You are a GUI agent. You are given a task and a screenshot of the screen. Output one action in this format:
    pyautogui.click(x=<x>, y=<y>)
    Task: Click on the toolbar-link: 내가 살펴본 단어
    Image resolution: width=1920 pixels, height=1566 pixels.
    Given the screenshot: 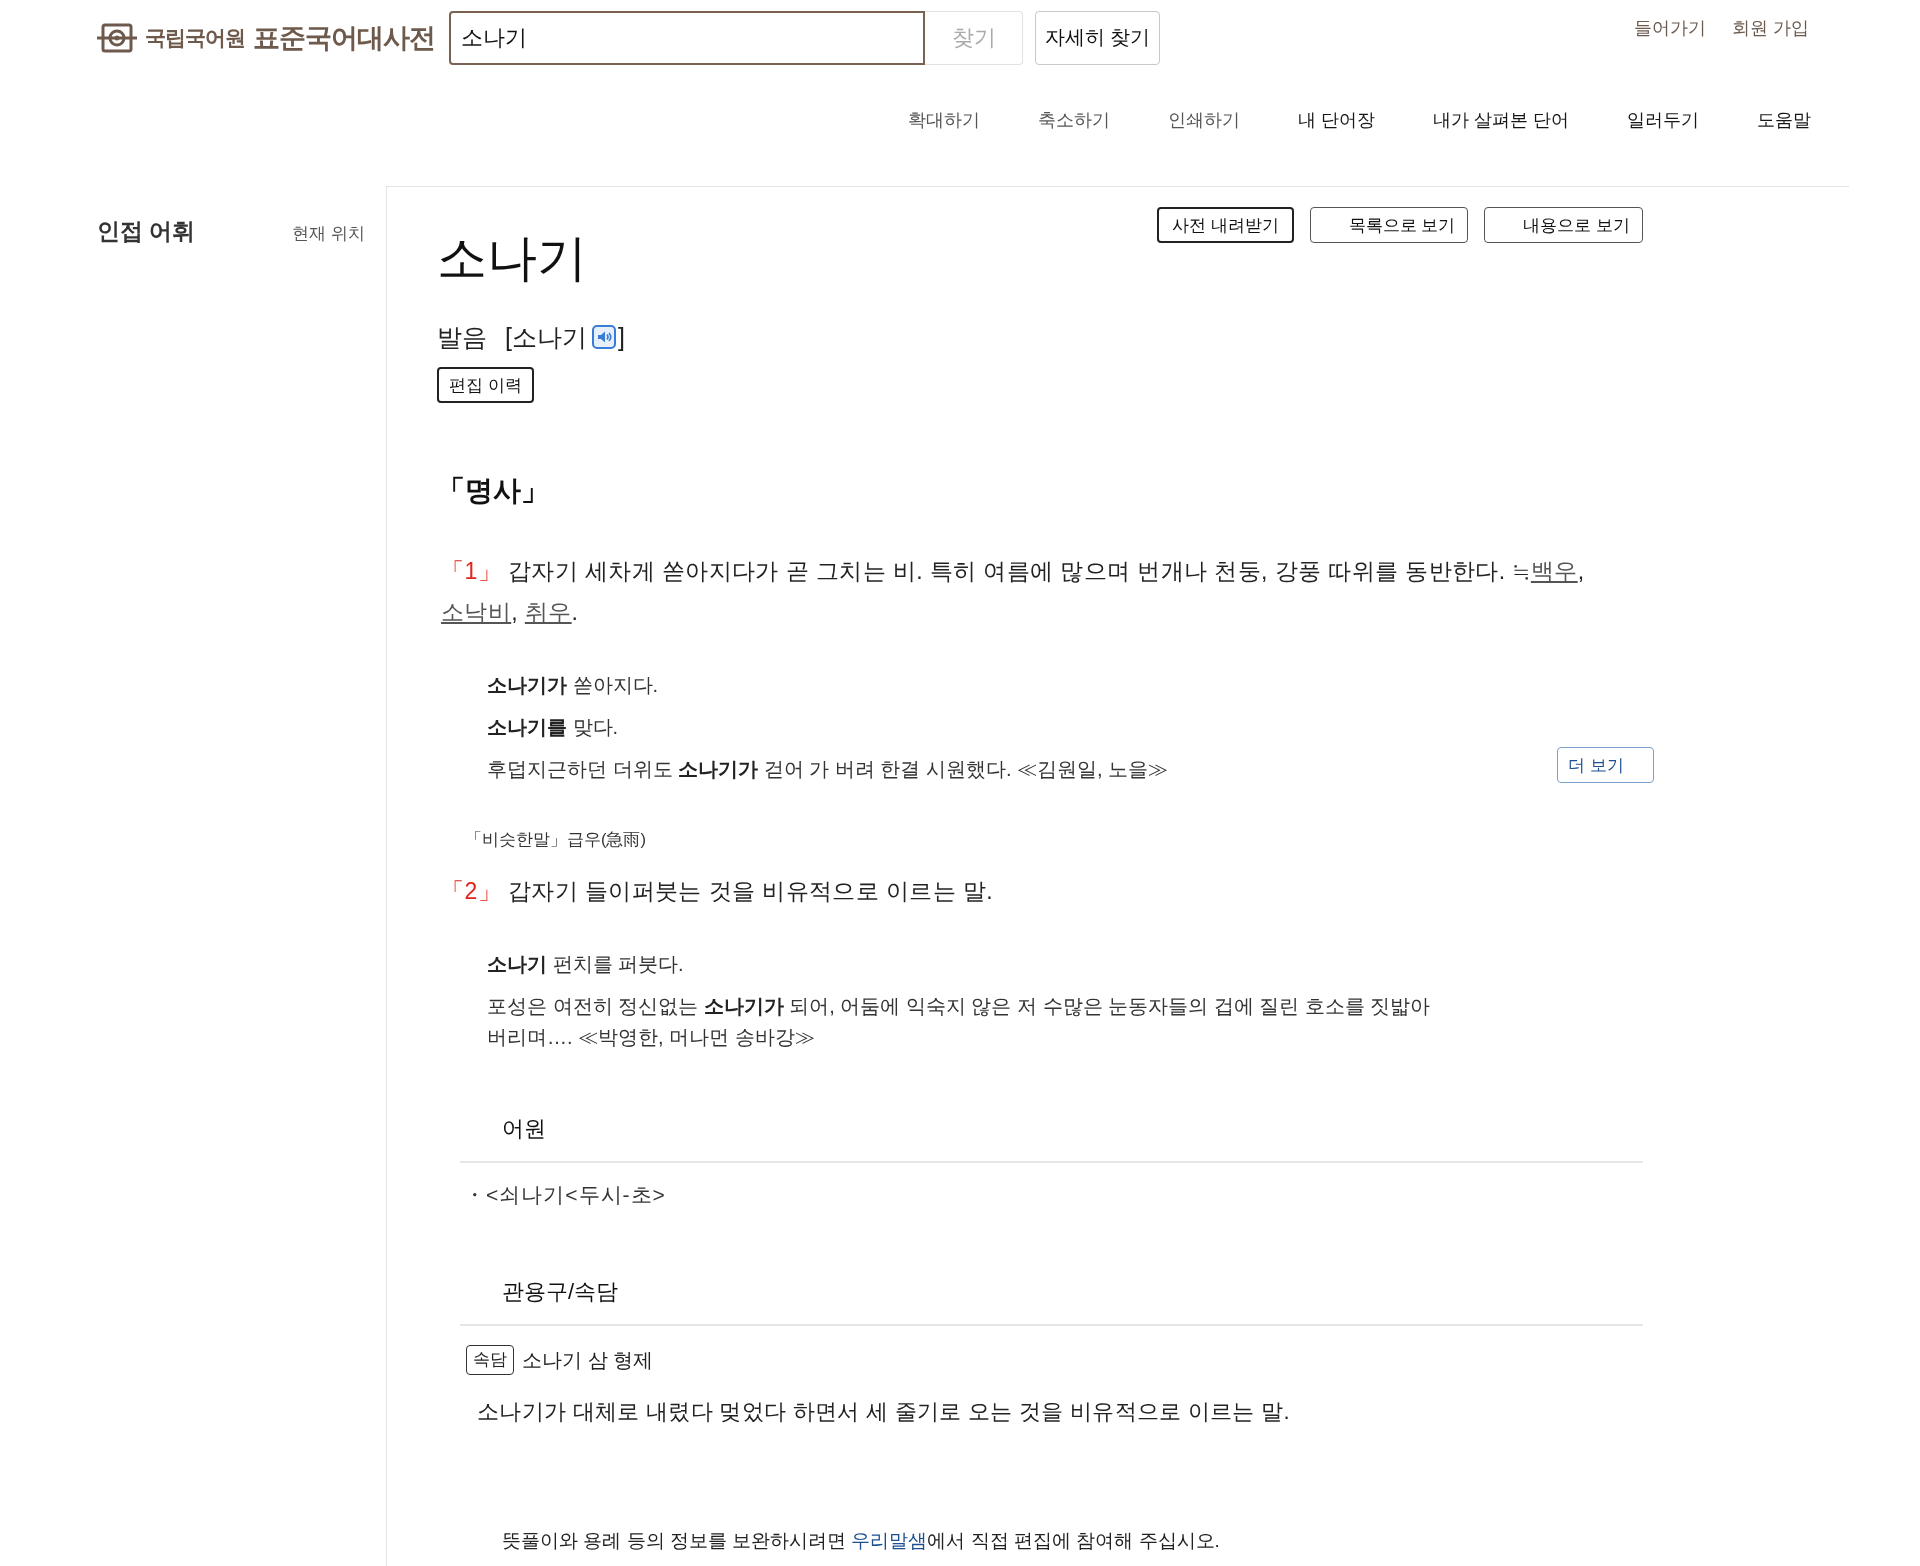 What is the action you would take?
    pyautogui.click(x=1501, y=120)
    